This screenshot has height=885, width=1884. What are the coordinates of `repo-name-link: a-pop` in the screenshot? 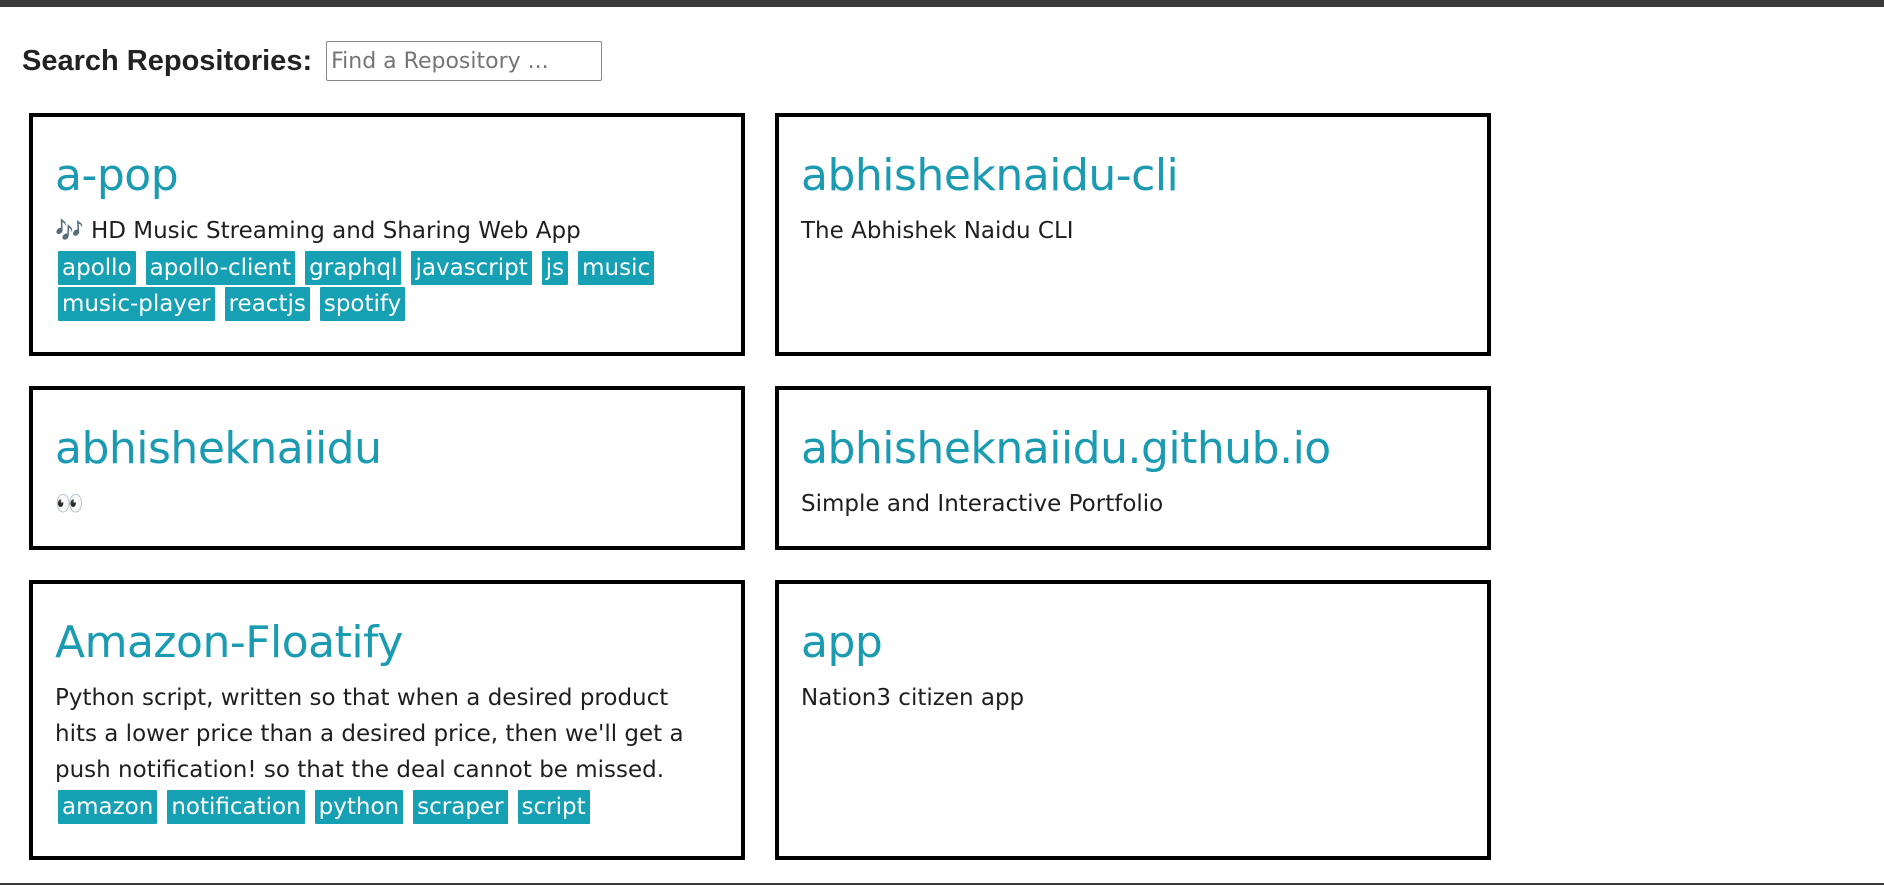 It's located at (387, 176).